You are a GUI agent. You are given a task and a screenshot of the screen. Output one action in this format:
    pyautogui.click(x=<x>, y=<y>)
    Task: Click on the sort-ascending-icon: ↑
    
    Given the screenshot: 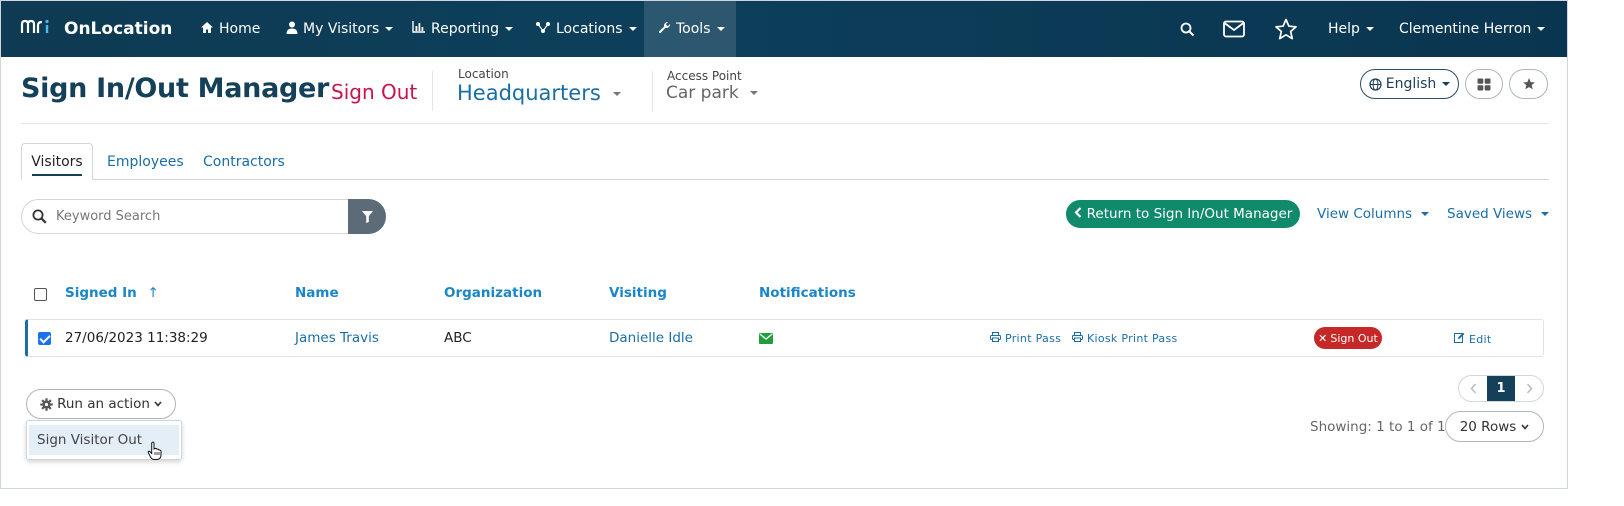 What is the action you would take?
    pyautogui.click(x=153, y=293)
    